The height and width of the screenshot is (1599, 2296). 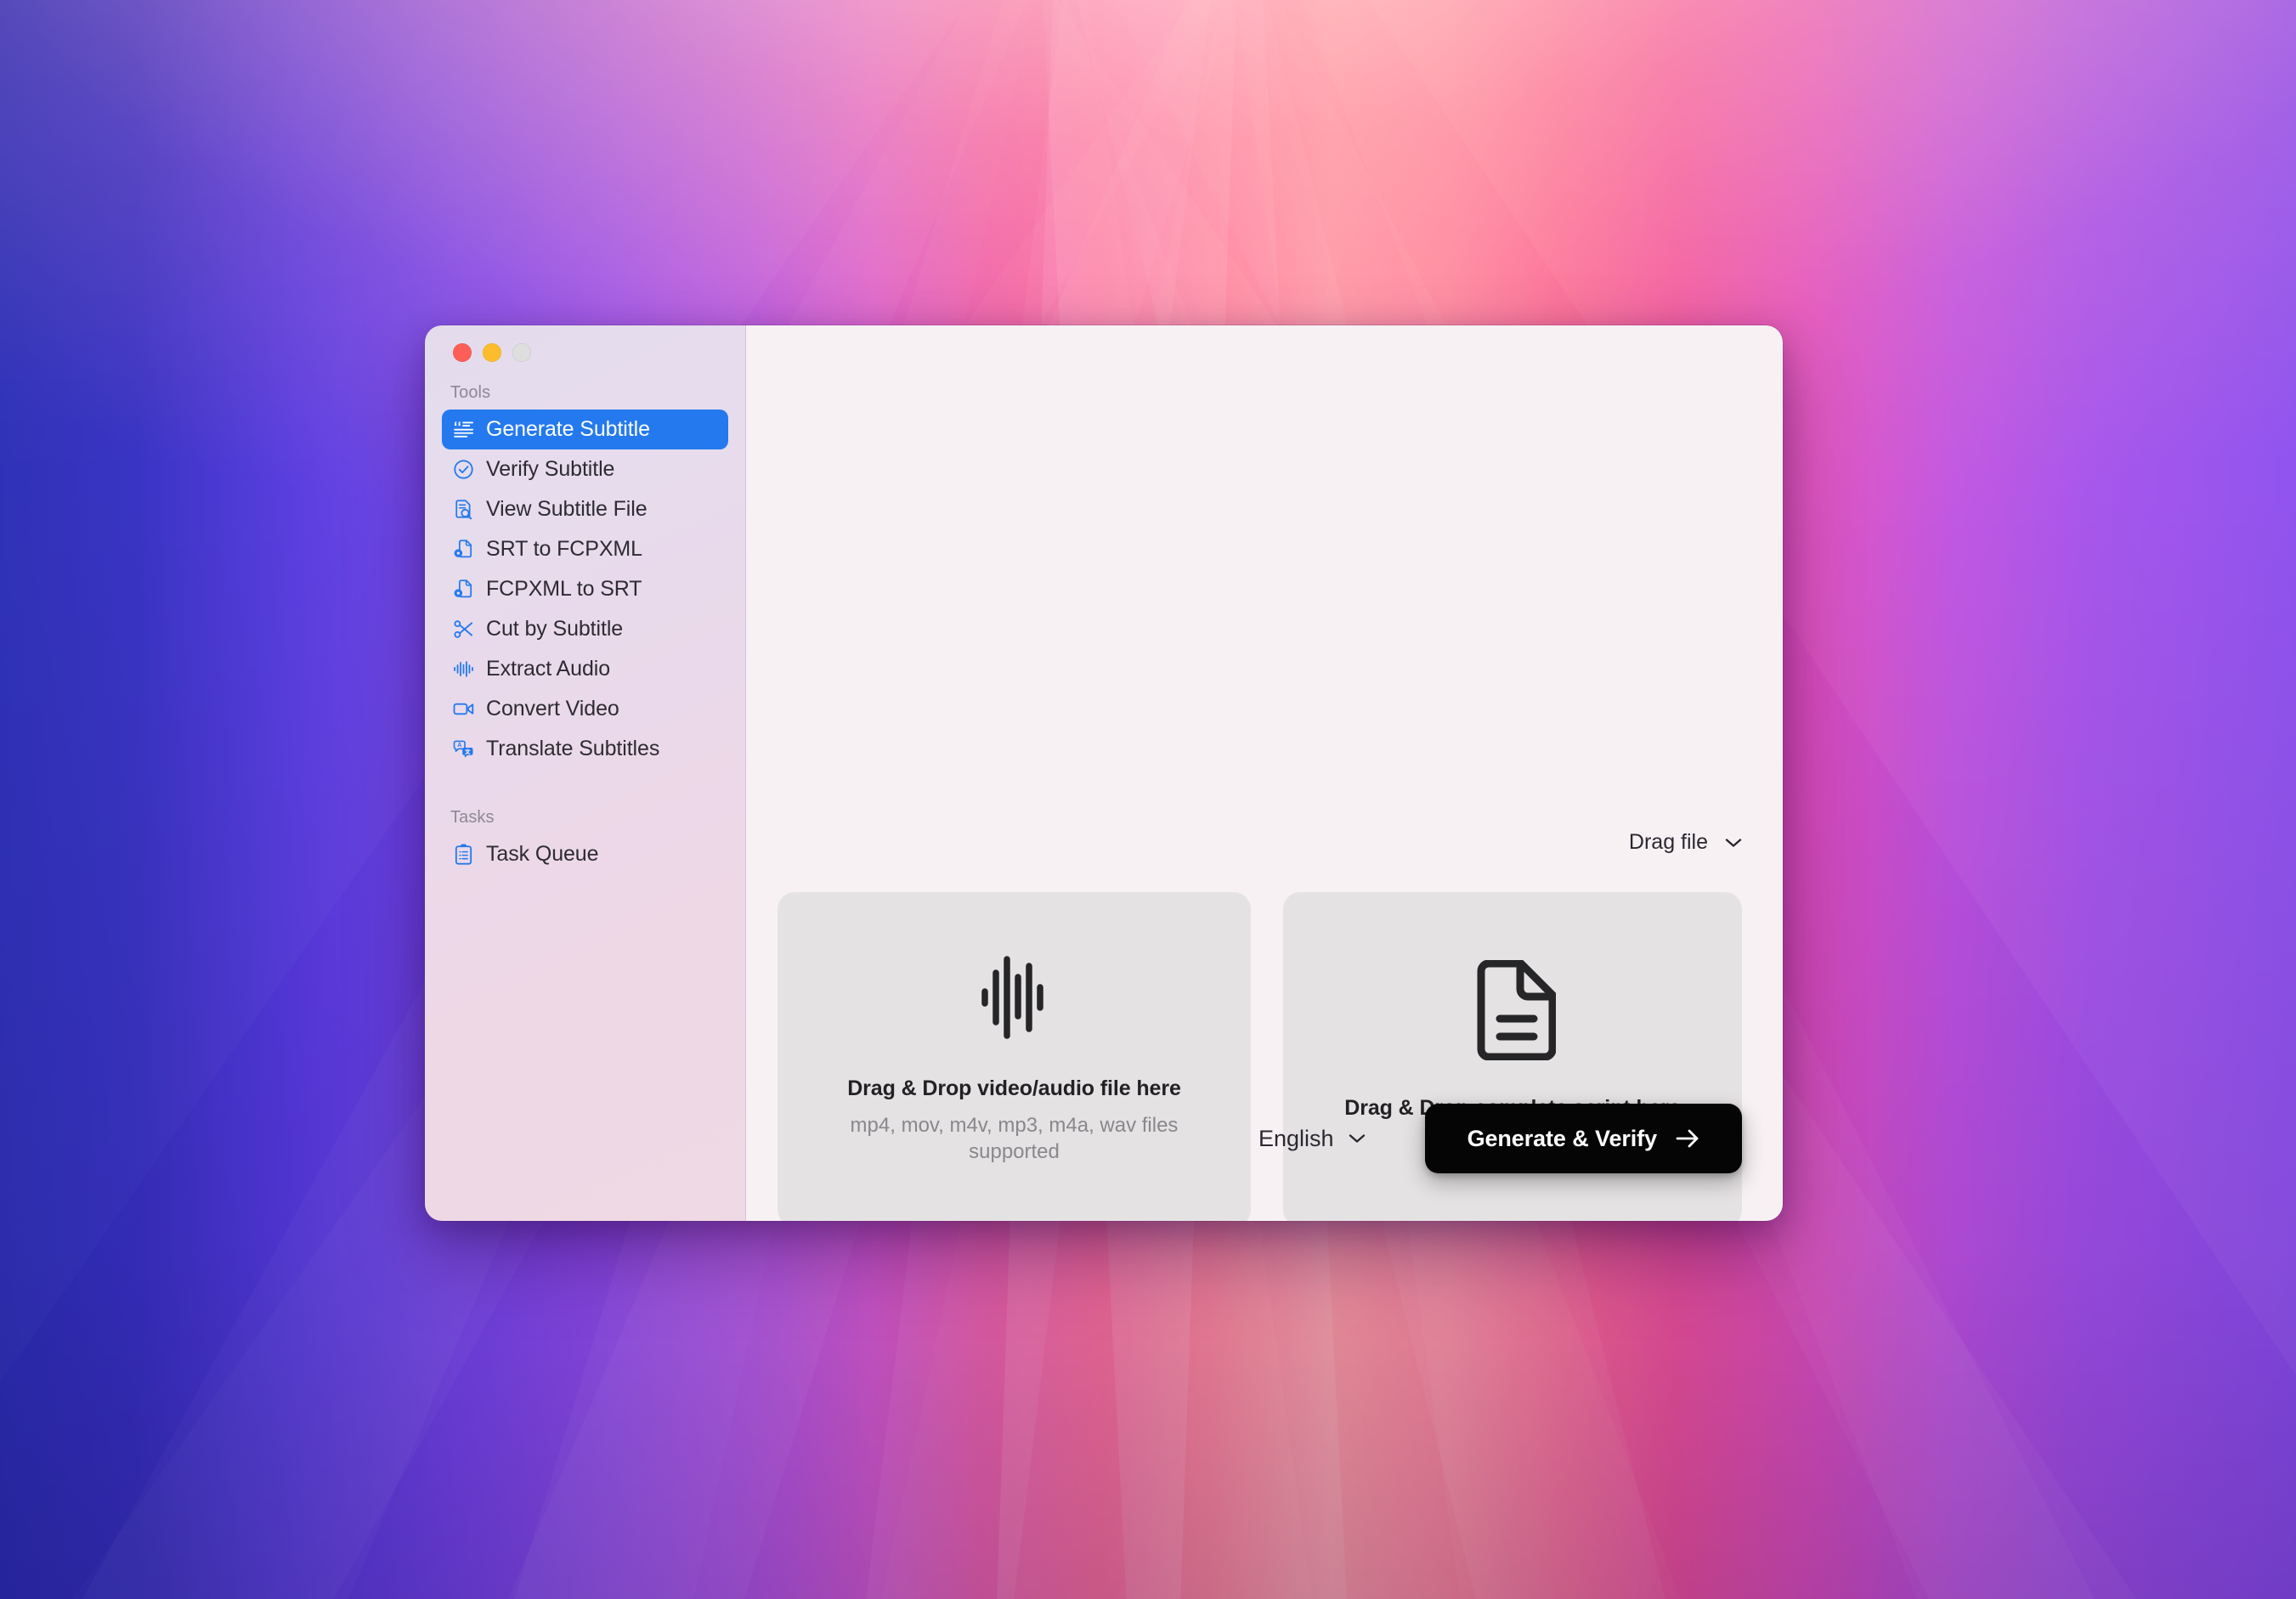 I want to click on sidebar-item-view-subtitle-file: View Subtitle File, so click(x=585, y=509).